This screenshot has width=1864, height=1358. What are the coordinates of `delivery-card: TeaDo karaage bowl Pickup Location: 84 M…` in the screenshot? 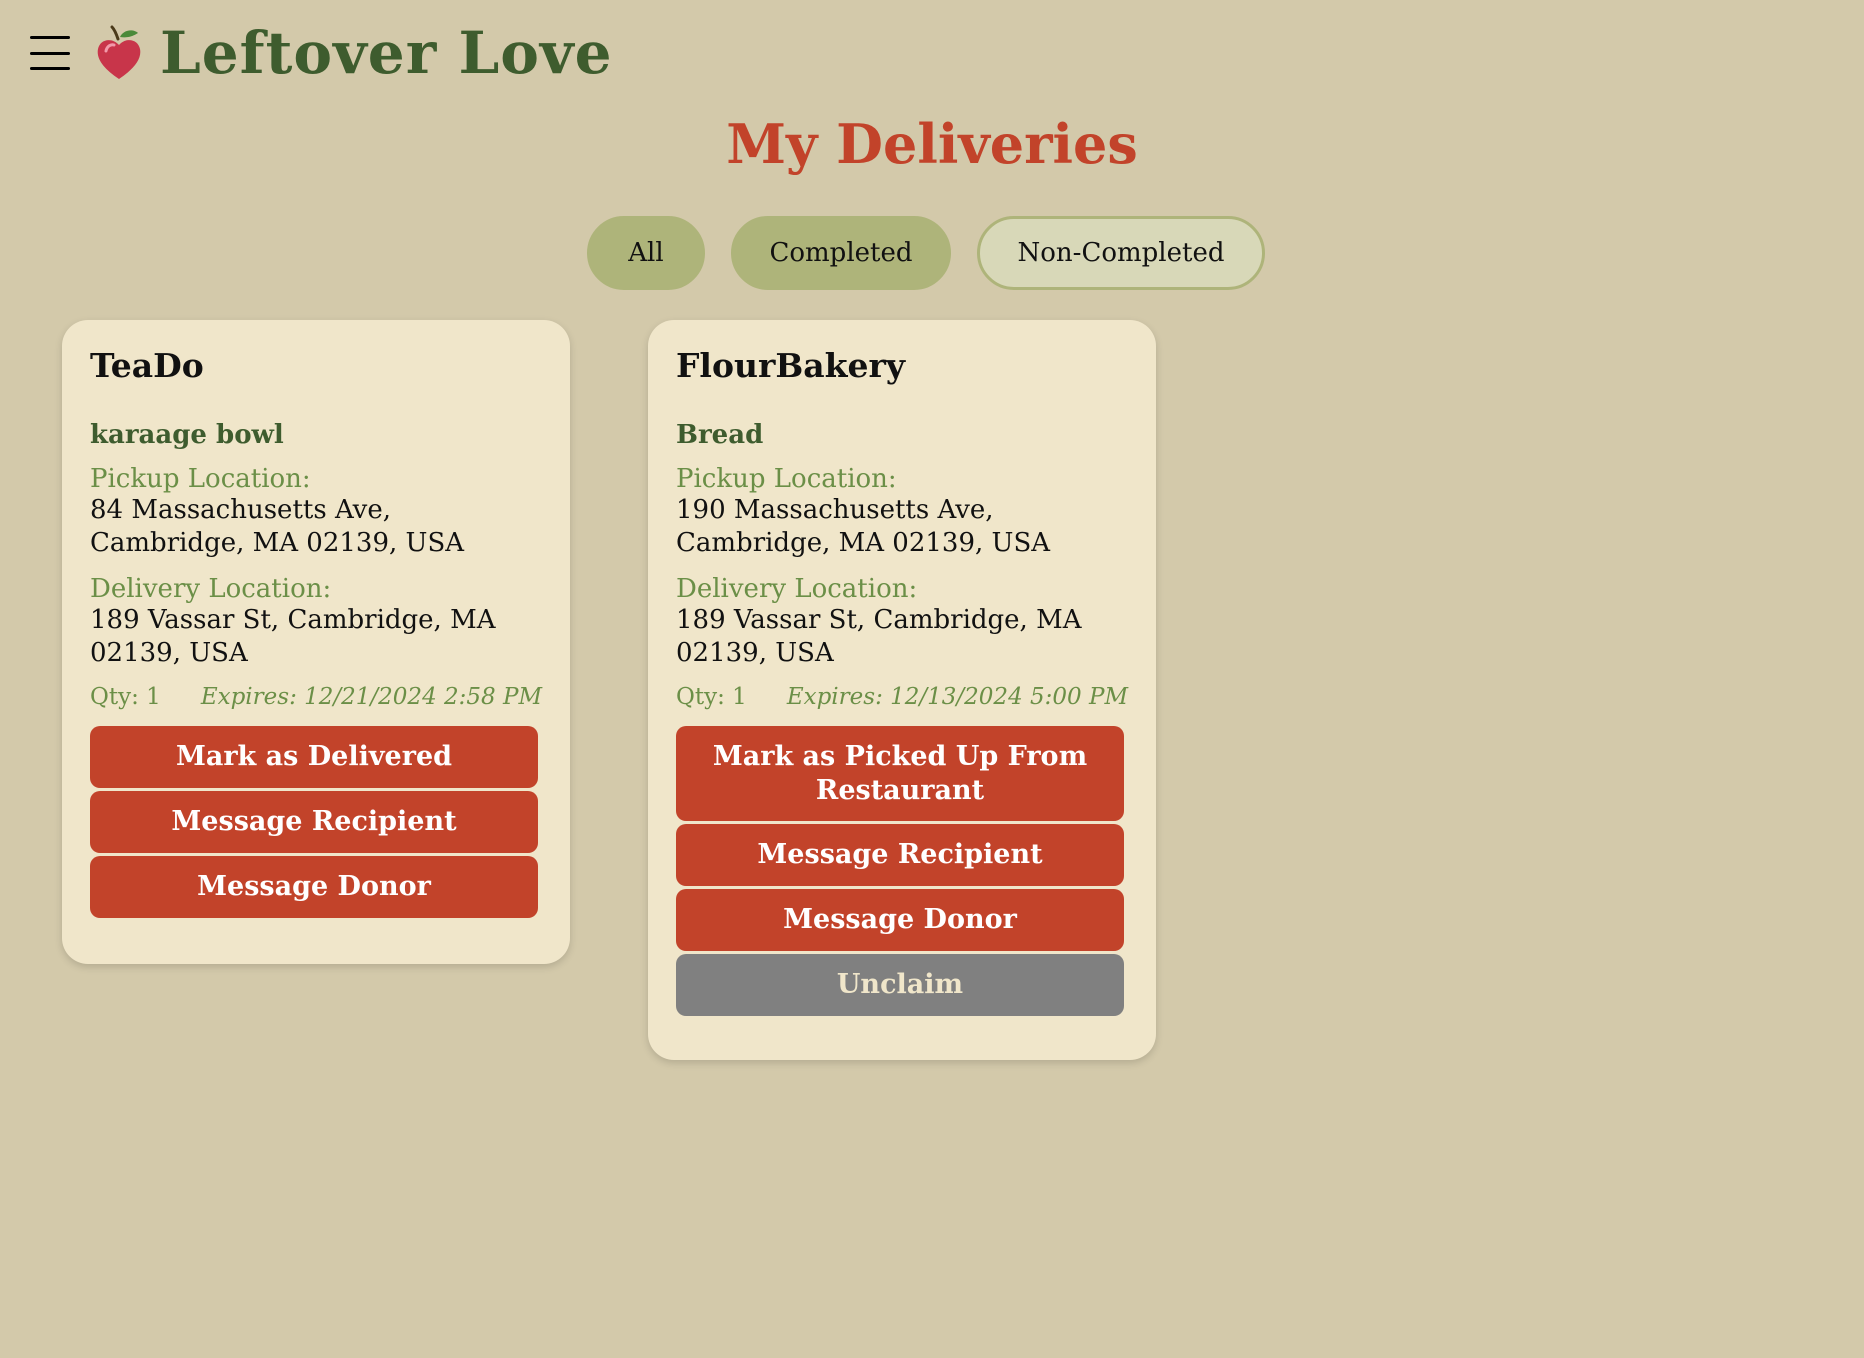 It's located at (316, 642).